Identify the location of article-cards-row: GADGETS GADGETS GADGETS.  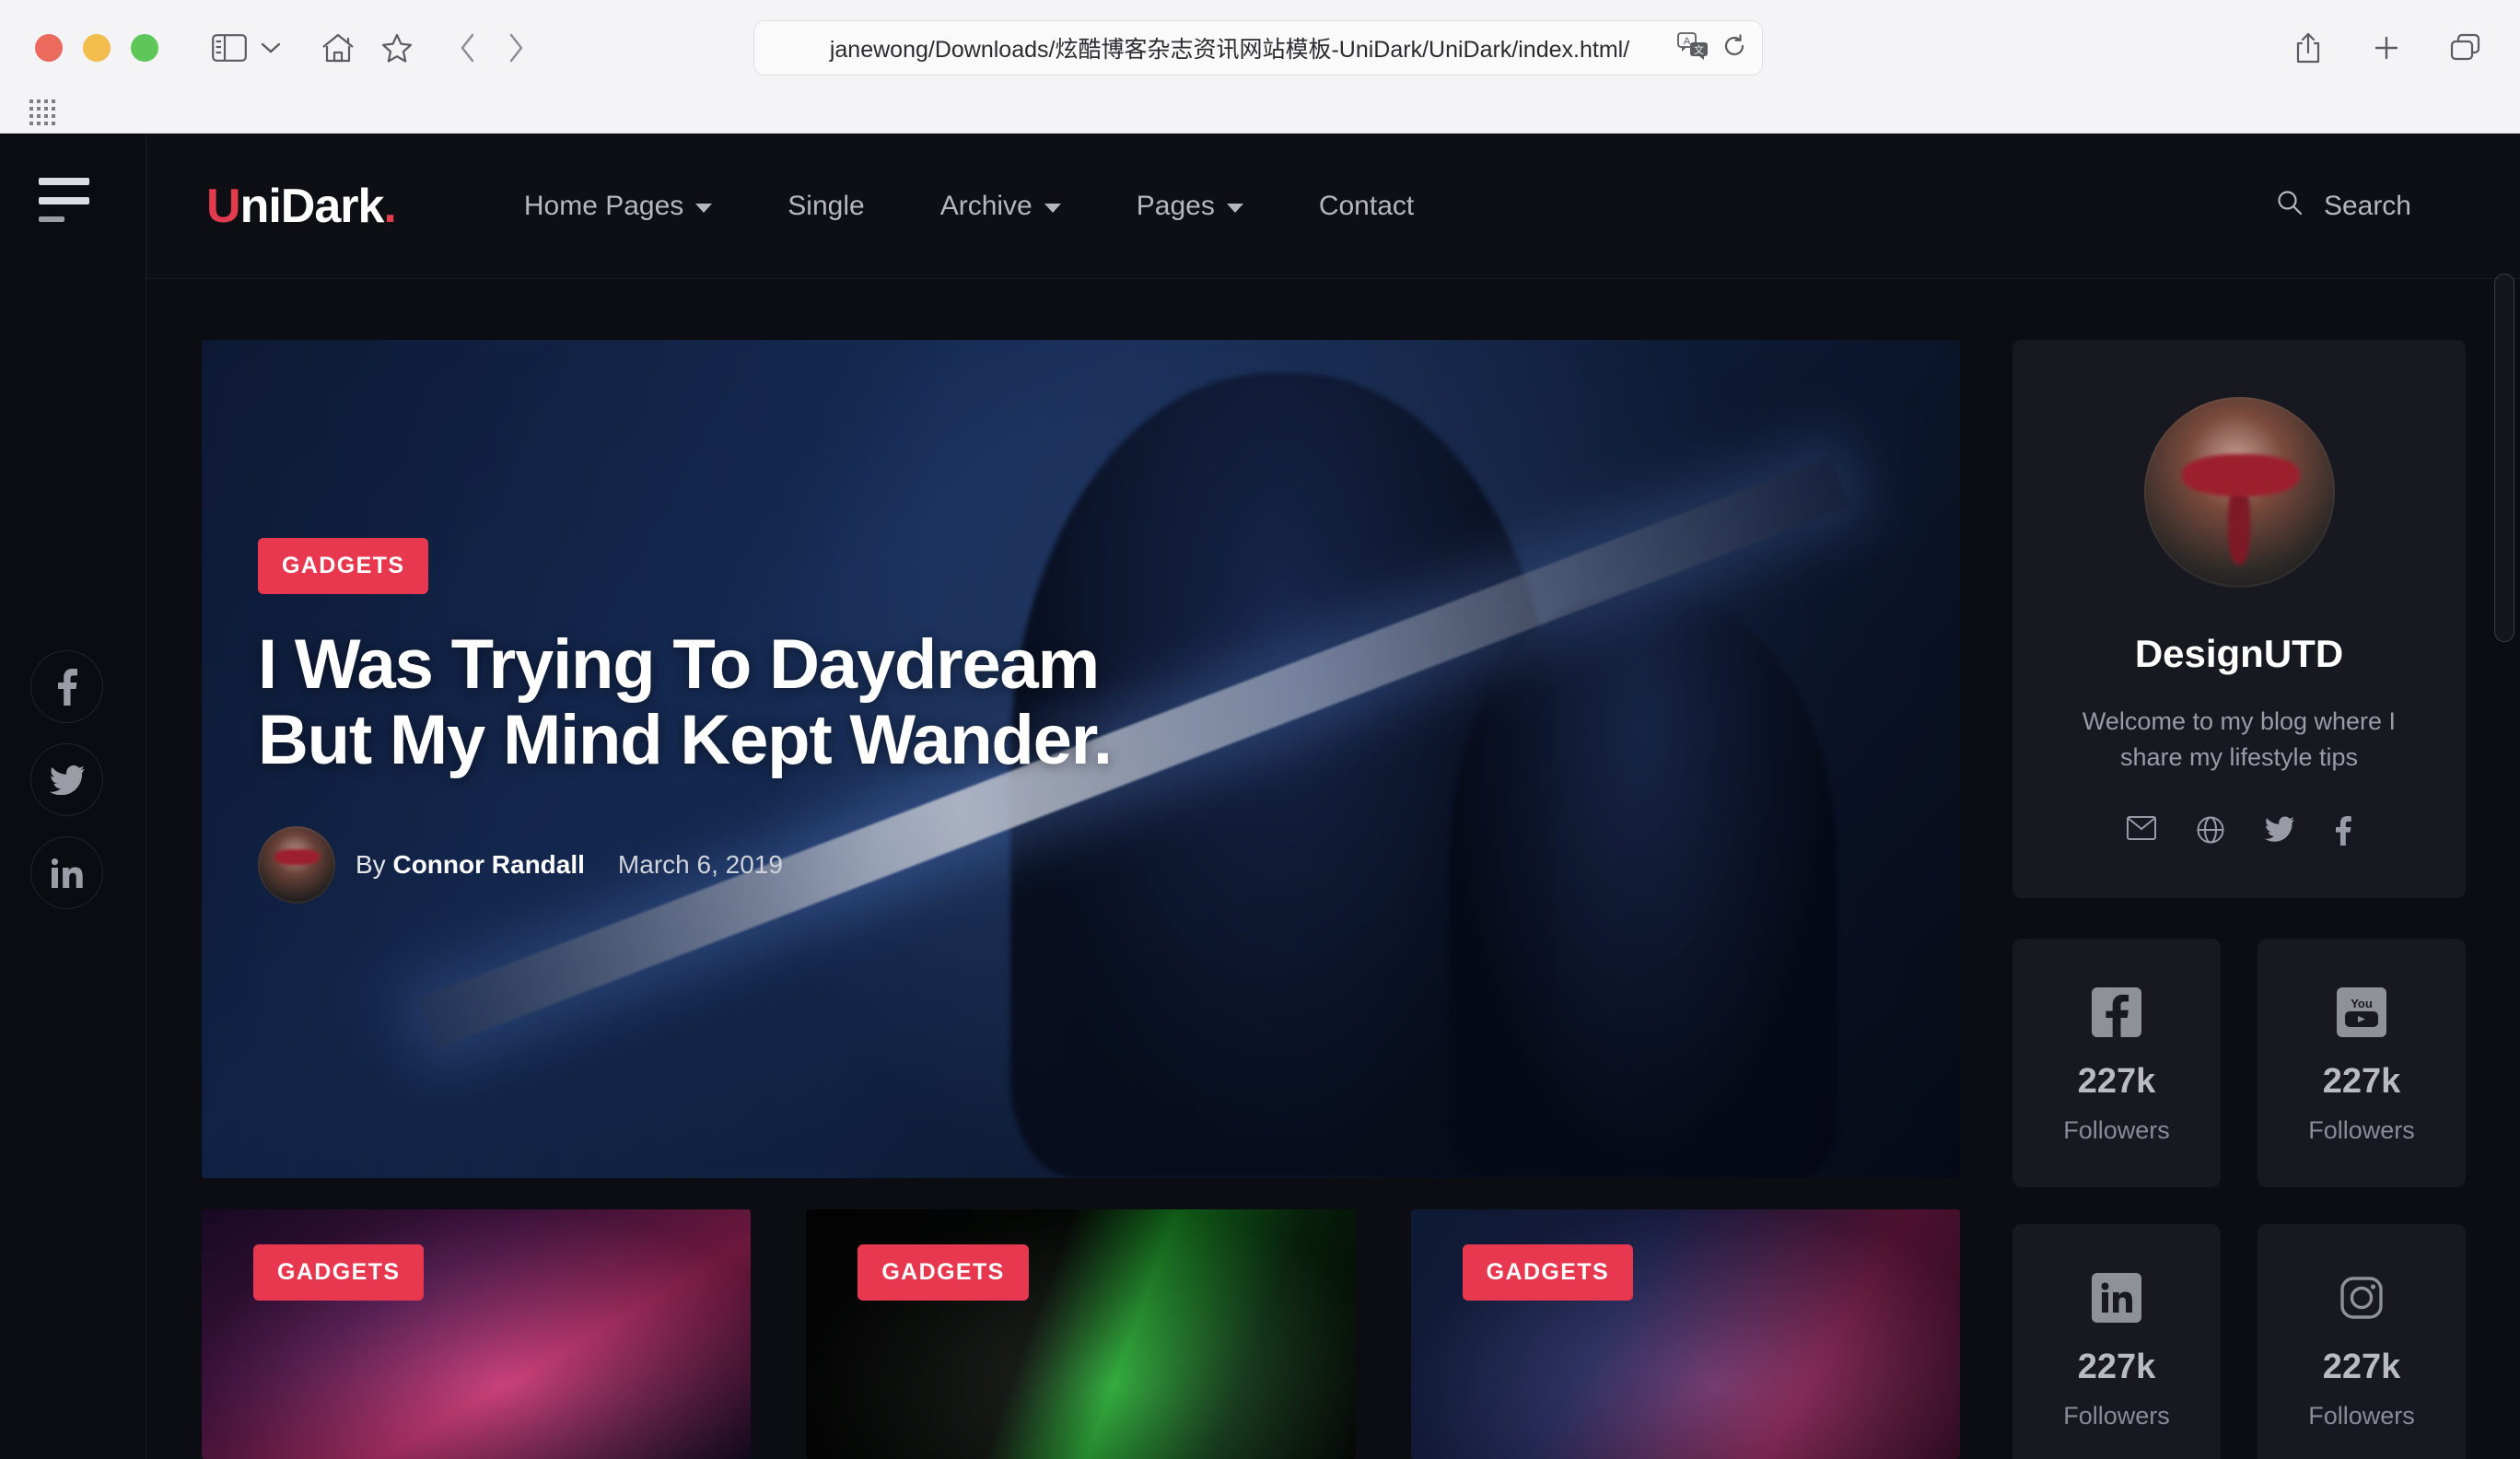
(1081, 1334).